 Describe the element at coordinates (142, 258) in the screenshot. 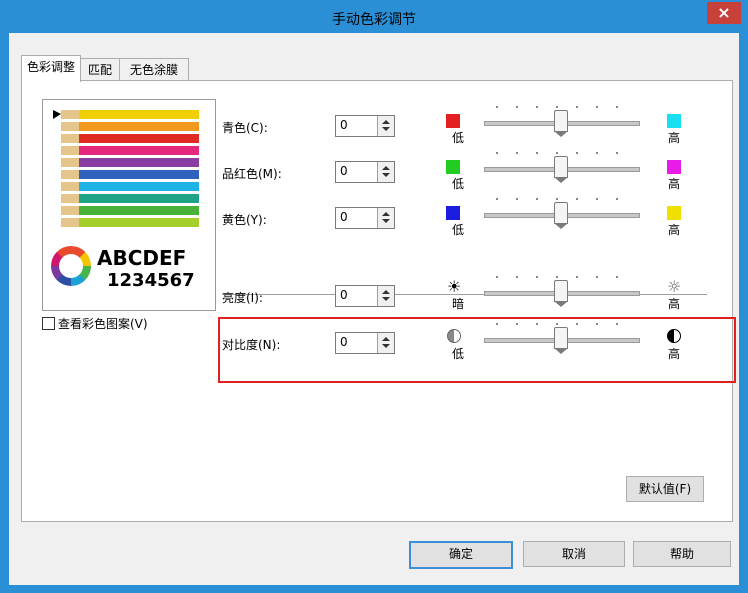

I see `preview-letters: ABCDEF` at that location.